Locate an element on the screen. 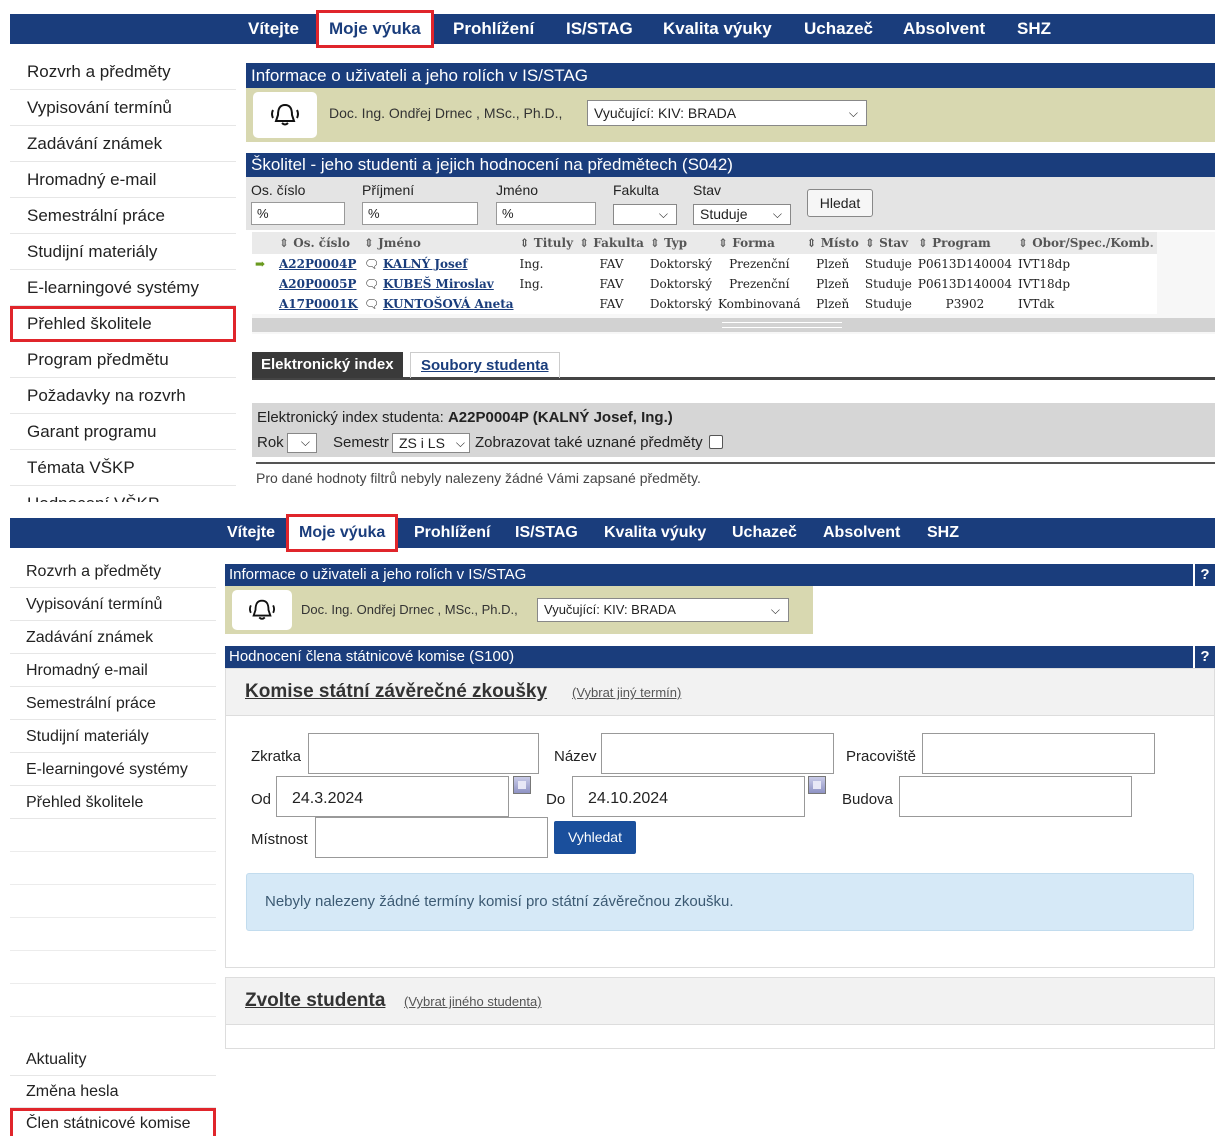 The width and height of the screenshot is (1215, 1136). chevron-down-icon: ⌵ is located at coordinates (777, 214).